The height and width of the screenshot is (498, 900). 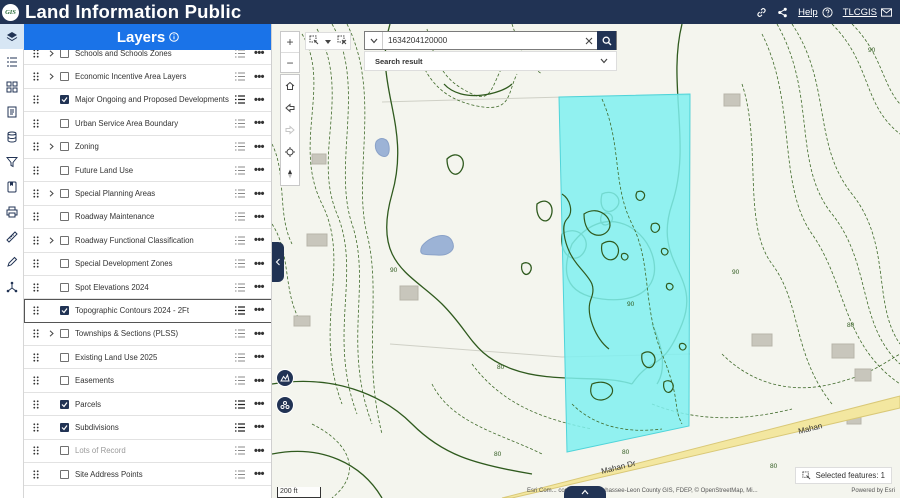 I want to click on layer-item: Special Development Zones •••, so click(x=147, y=264).